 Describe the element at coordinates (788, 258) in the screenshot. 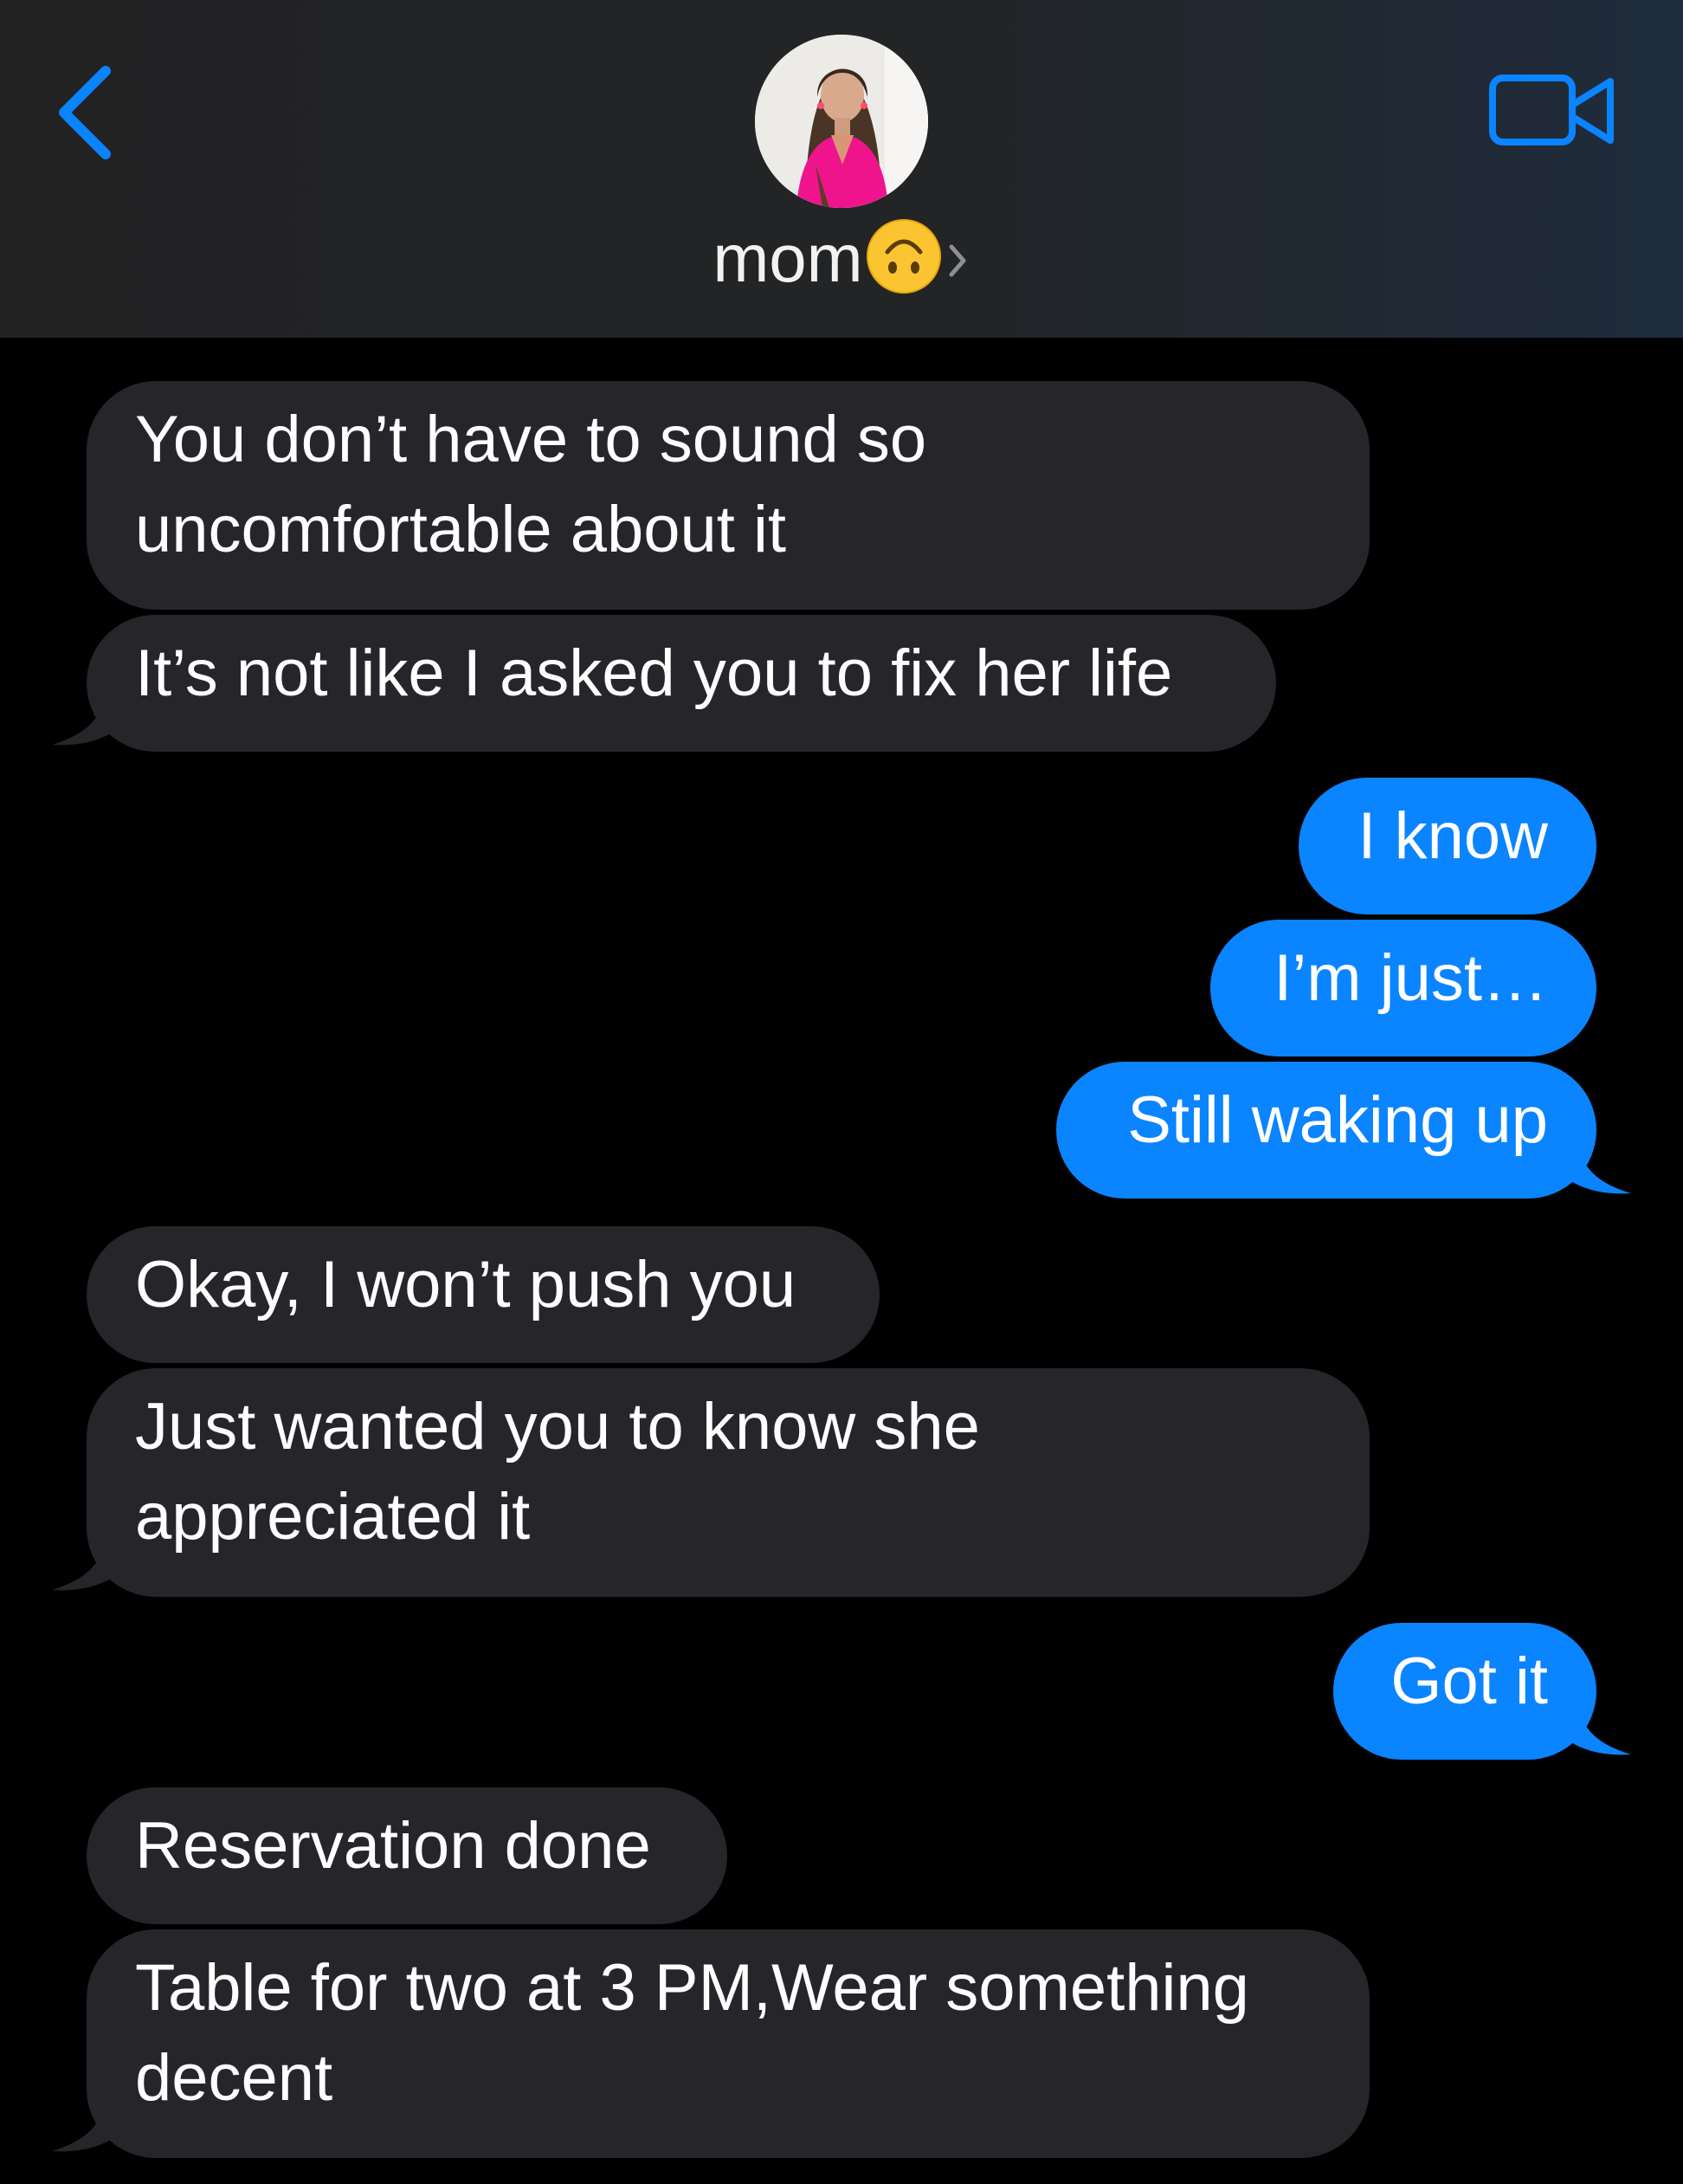

I see `contact-name: mom` at that location.